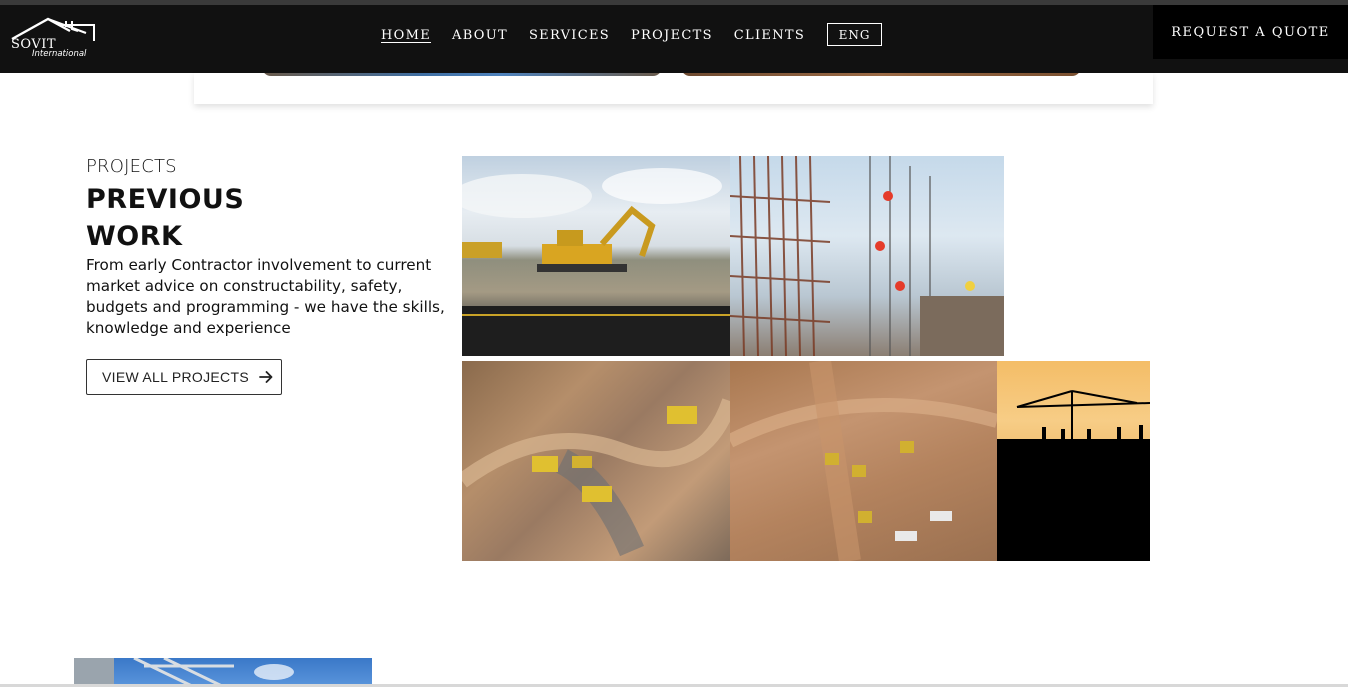 This screenshot has width=1348, height=687. I want to click on nav-clients: CLIENTS, so click(769, 35).